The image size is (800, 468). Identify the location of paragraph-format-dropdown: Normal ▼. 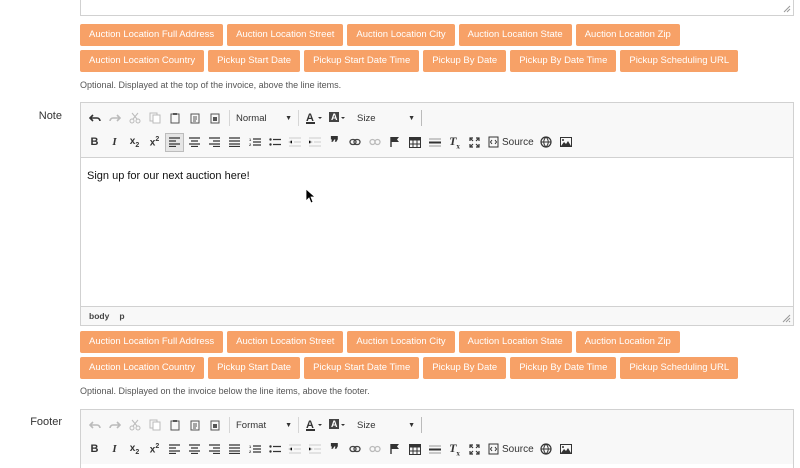
(264, 118).